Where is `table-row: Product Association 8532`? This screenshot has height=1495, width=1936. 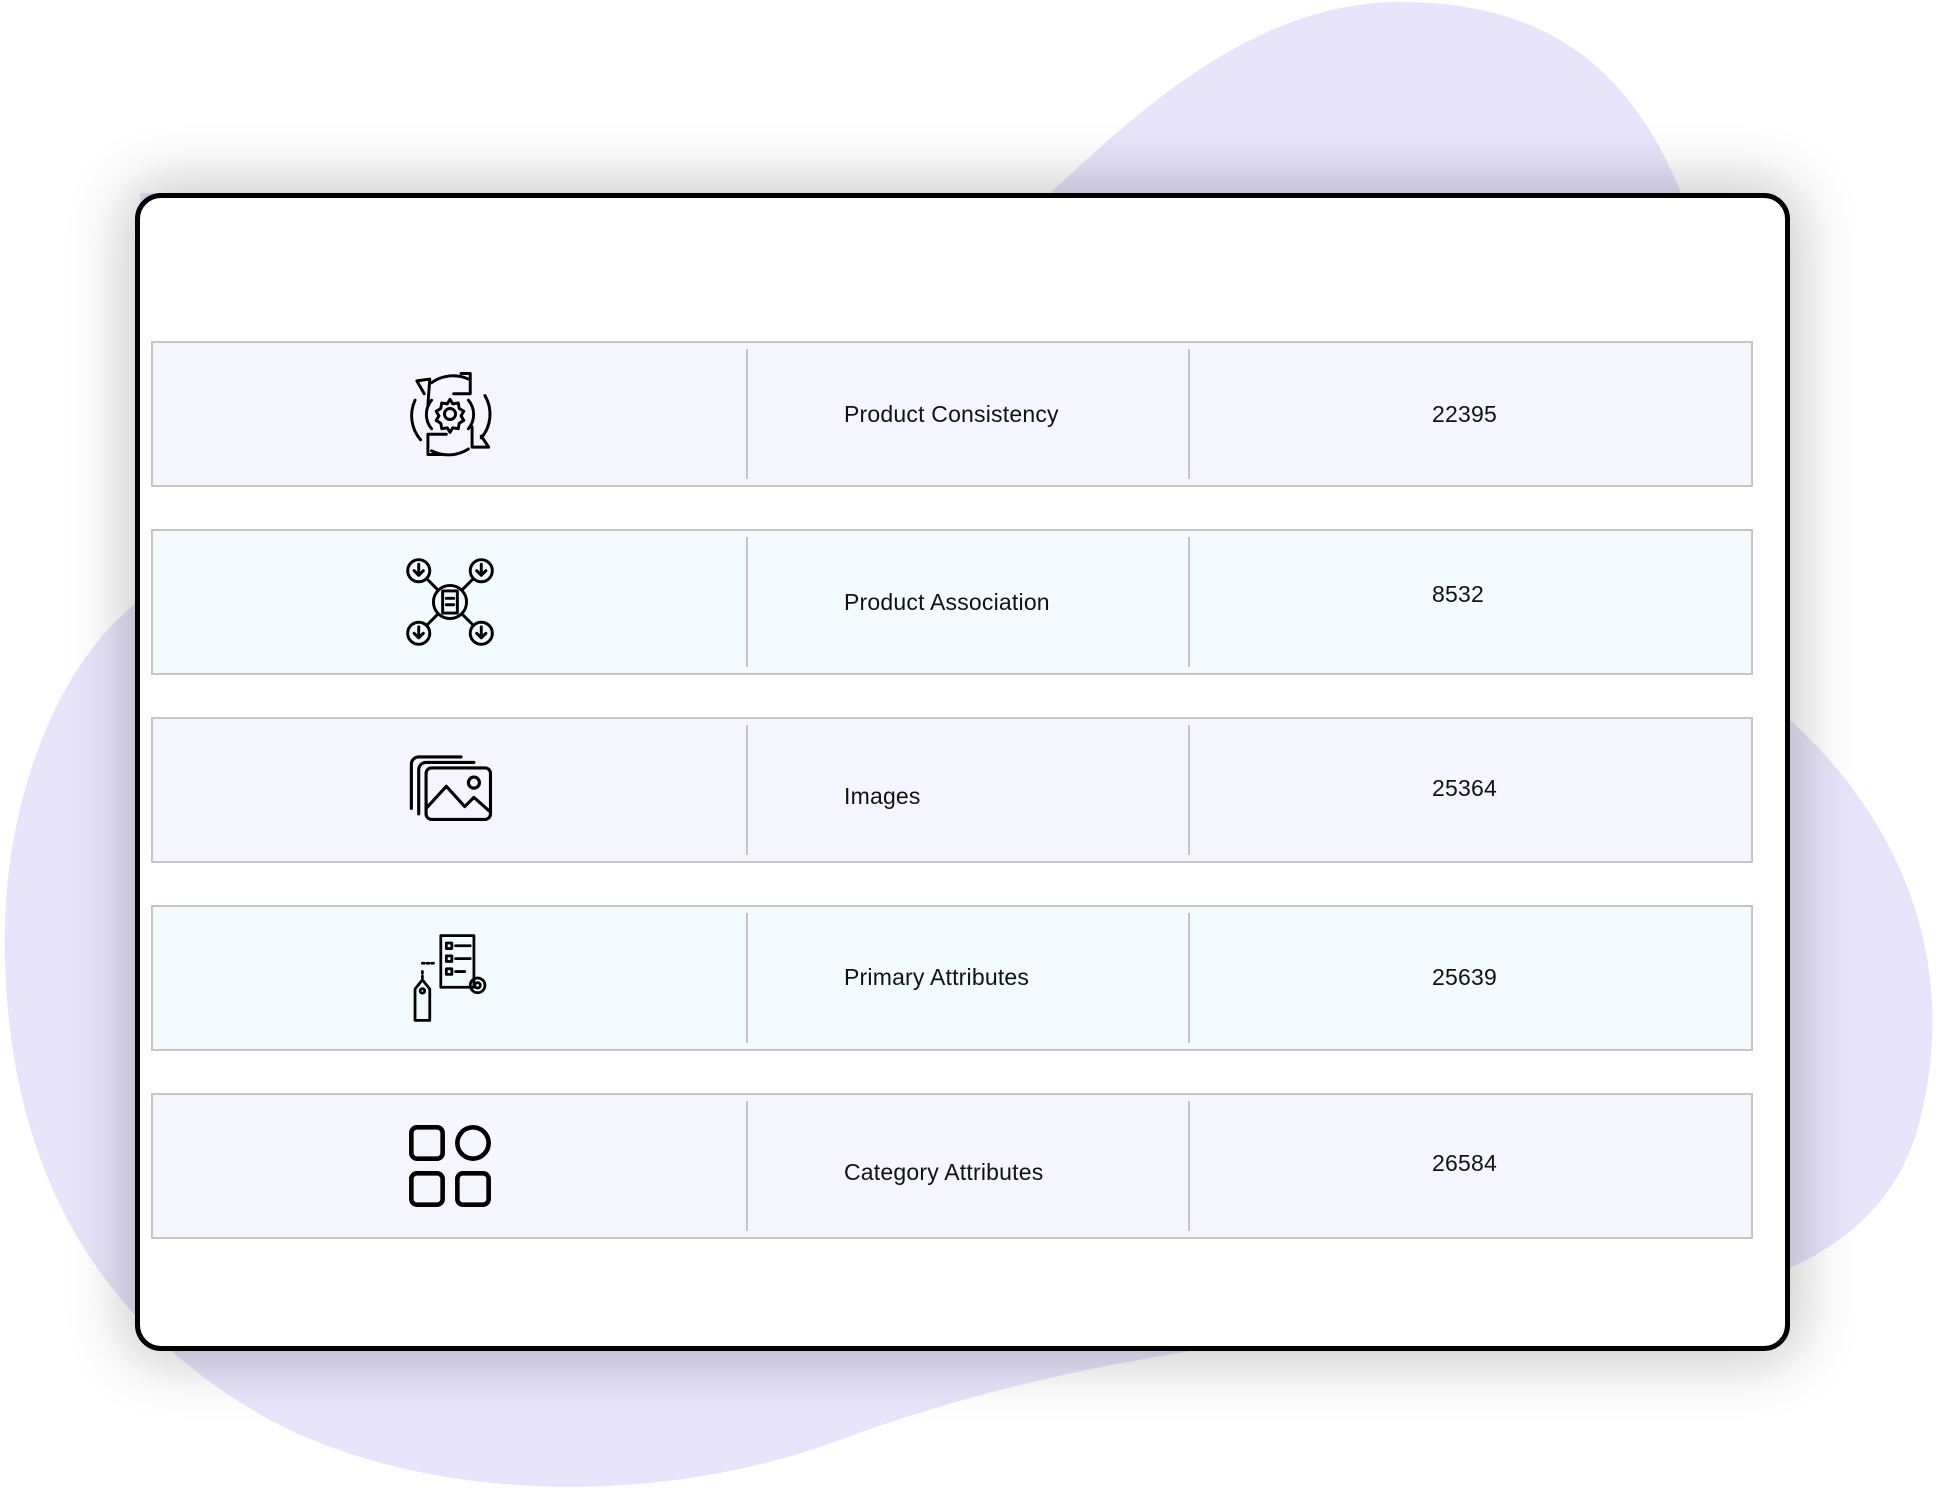
table-row: Product Association 8532 is located at coordinates (952, 602).